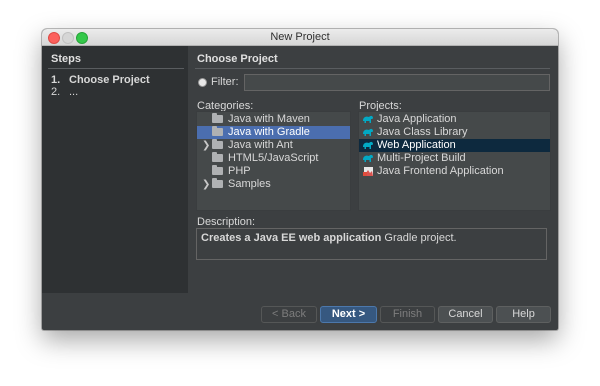 The image size is (600, 386). Describe the element at coordinates (419, 238) in the screenshot. I see `description-text: Gradle project.` at that location.